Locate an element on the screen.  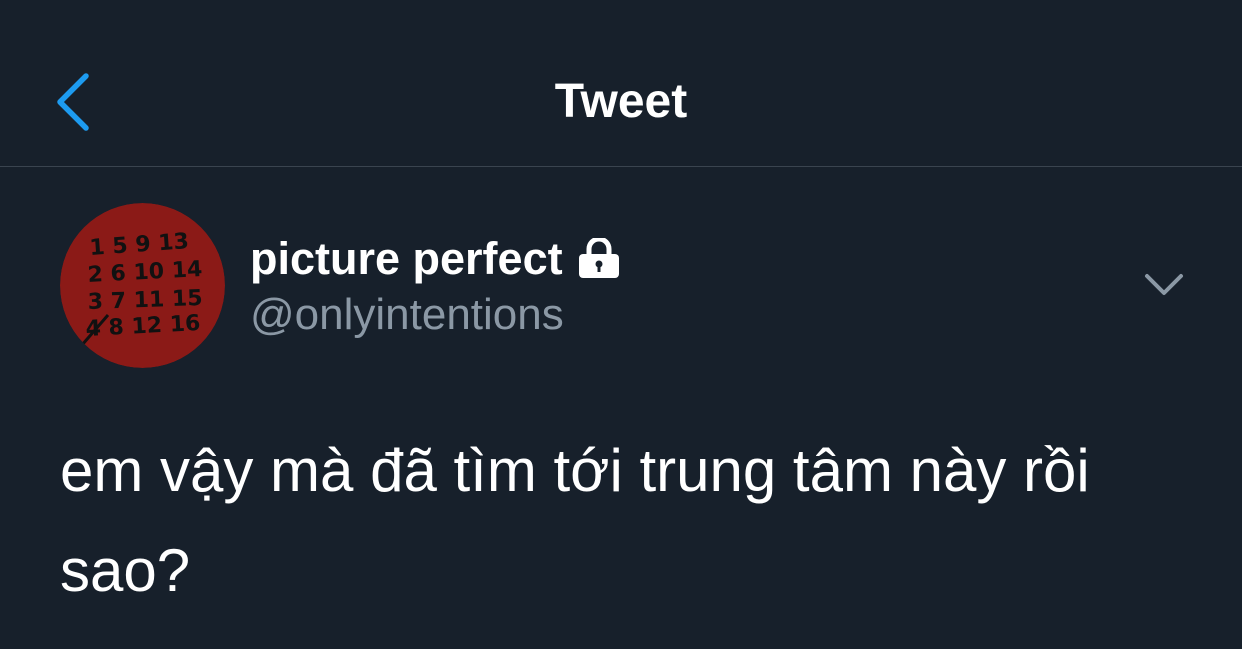
tweet-menu-button is located at coordinates (1164, 286).